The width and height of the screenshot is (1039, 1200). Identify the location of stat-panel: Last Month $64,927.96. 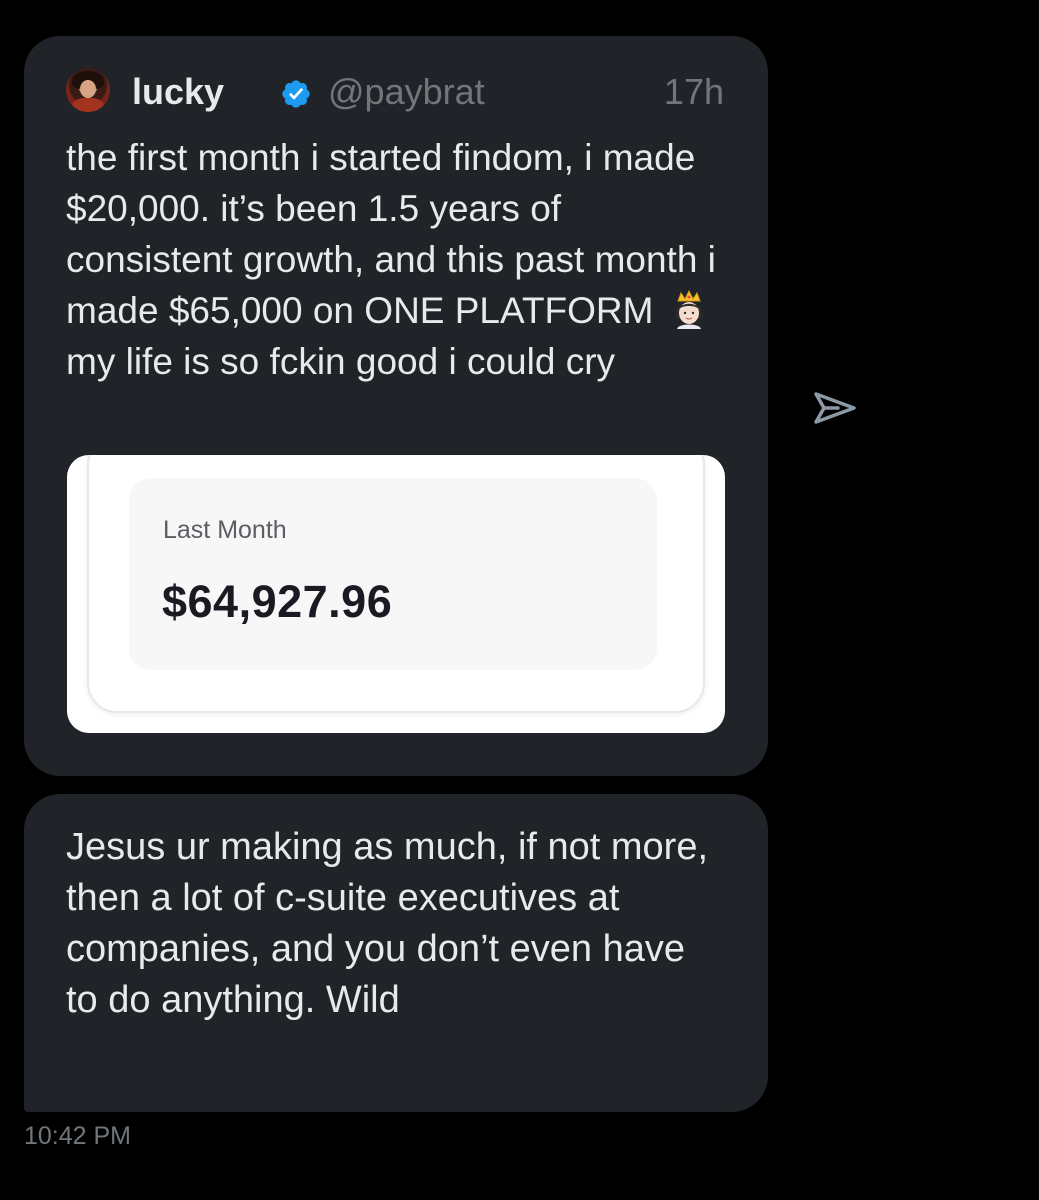
(393, 574).